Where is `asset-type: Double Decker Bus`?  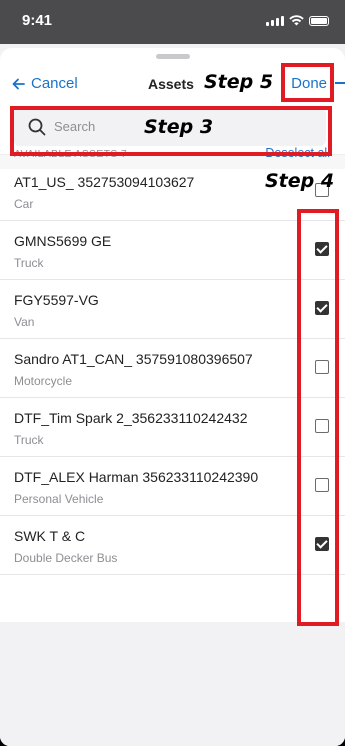 asset-type: Double Decker Bus is located at coordinates (66, 558).